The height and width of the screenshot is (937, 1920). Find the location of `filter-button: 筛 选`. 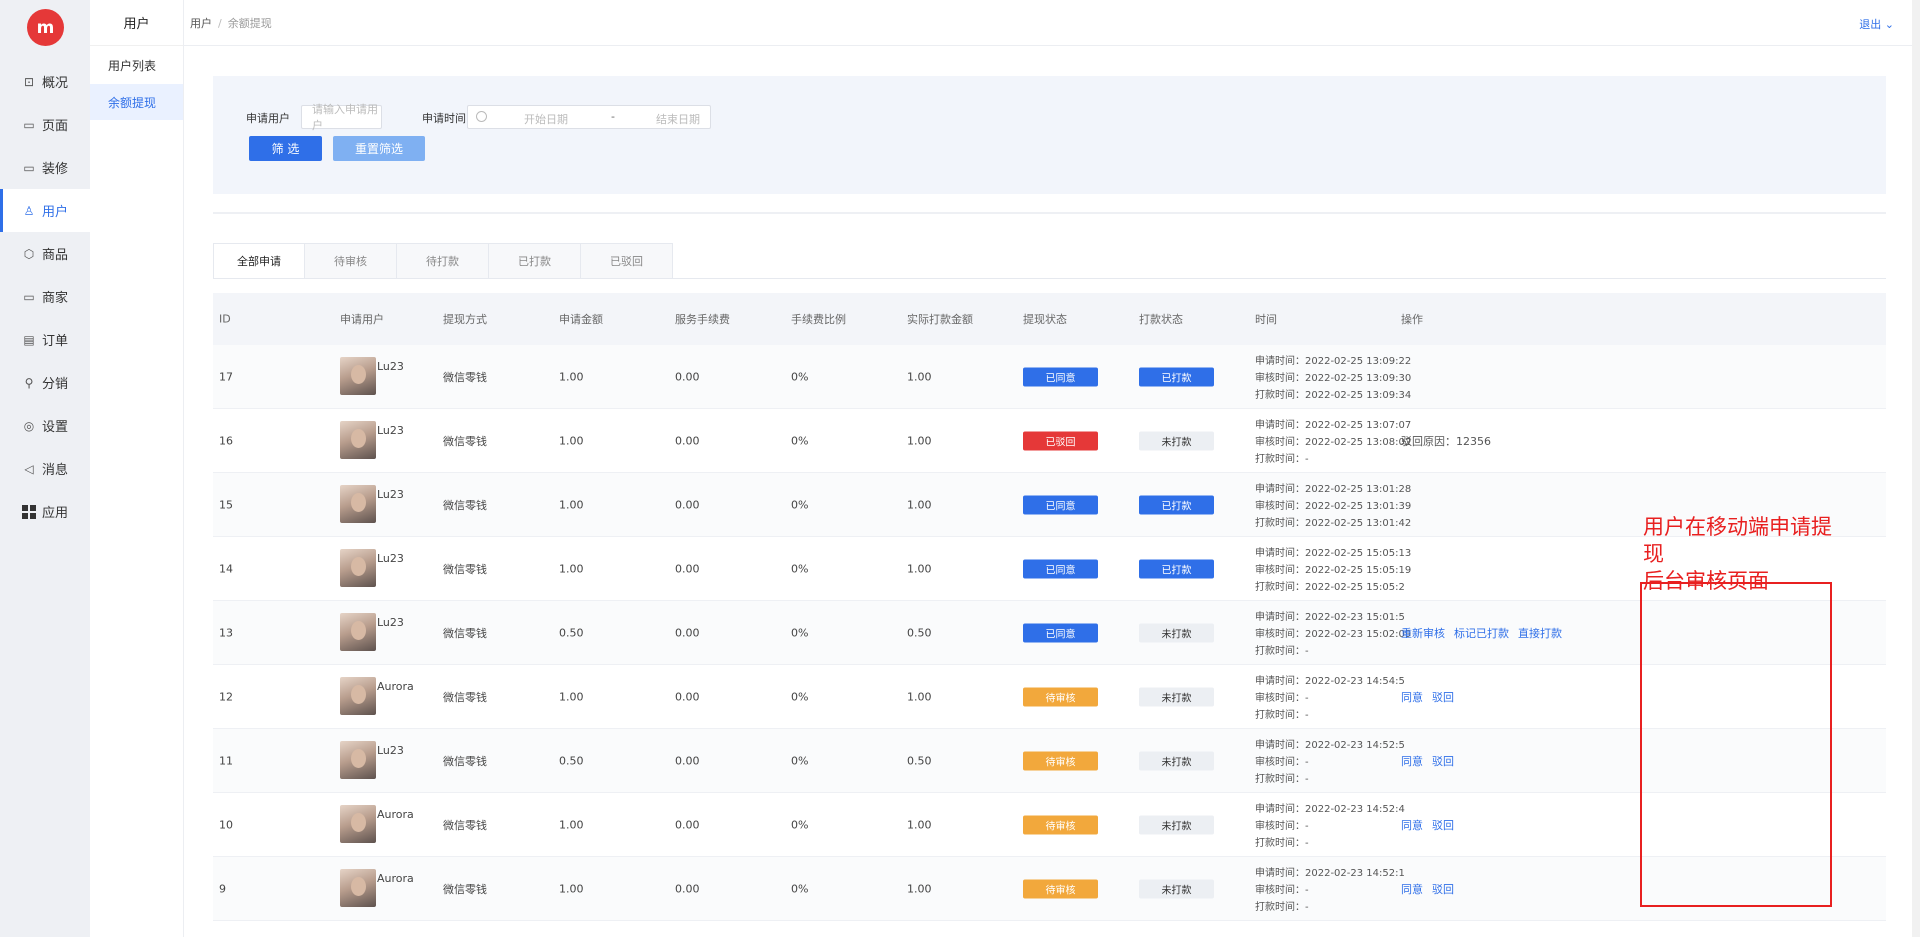

filter-button: 筛 选 is located at coordinates (285, 148).